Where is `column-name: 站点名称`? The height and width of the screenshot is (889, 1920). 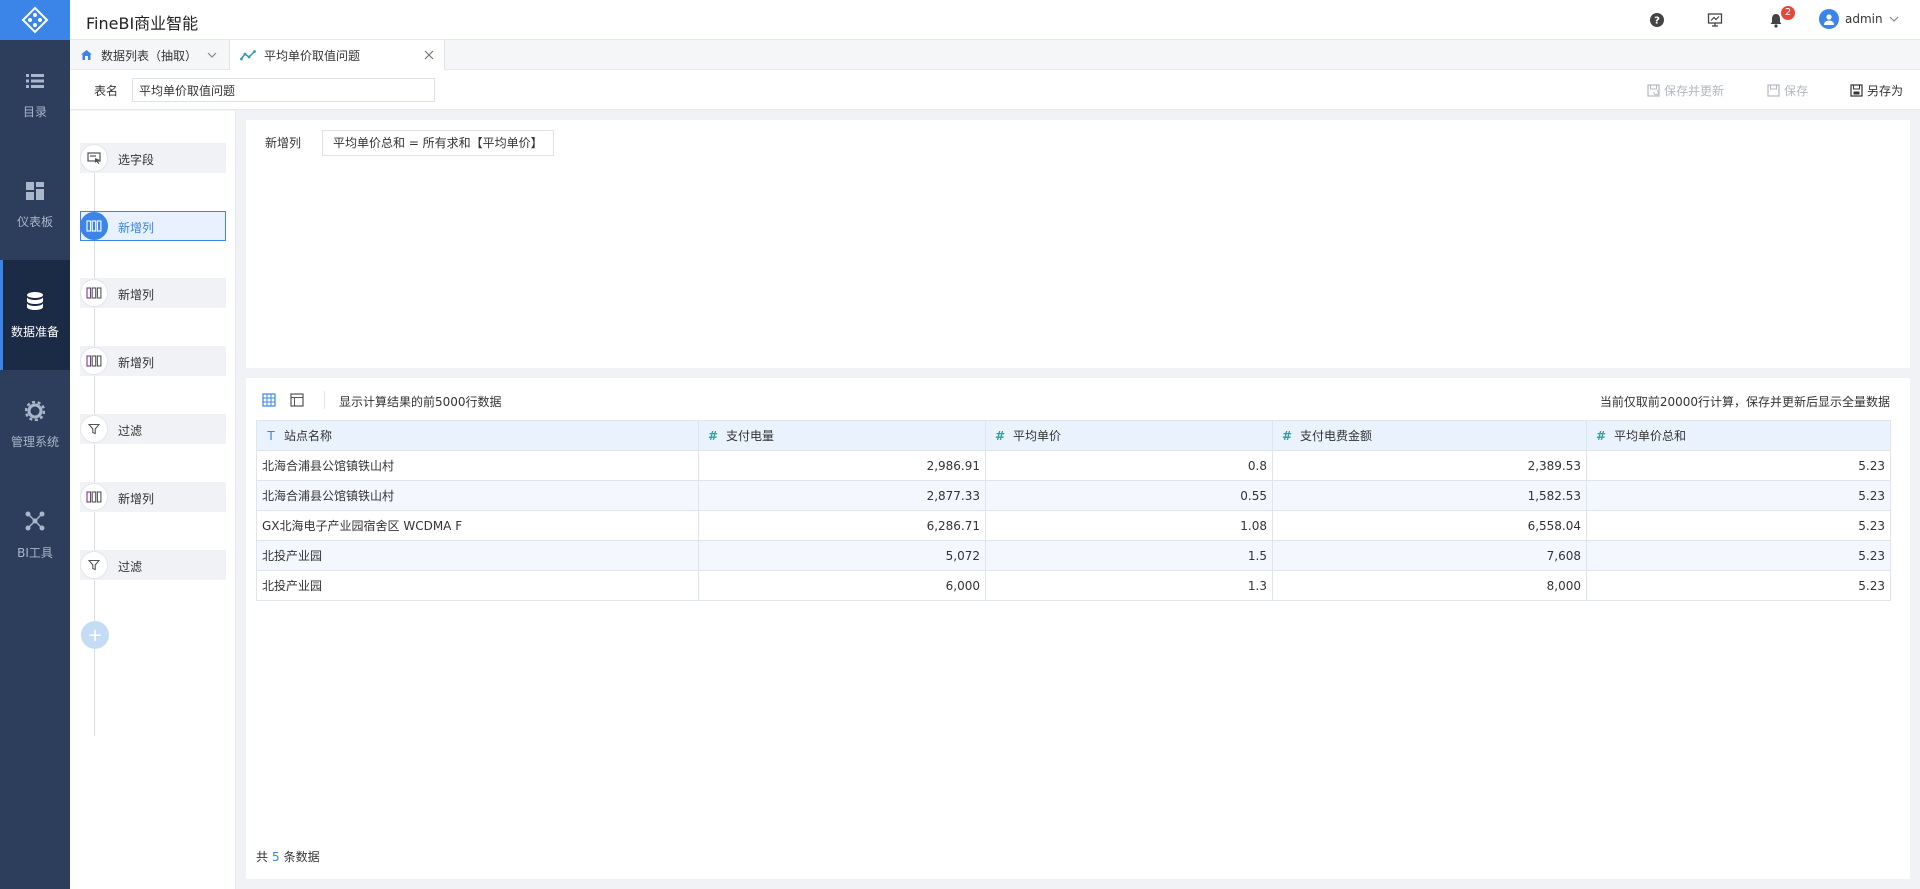
column-name: 站点名称 is located at coordinates (308, 436).